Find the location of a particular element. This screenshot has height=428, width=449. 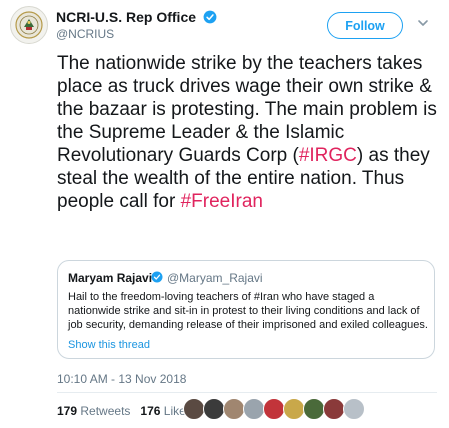

account-avatar is located at coordinates (29, 25).